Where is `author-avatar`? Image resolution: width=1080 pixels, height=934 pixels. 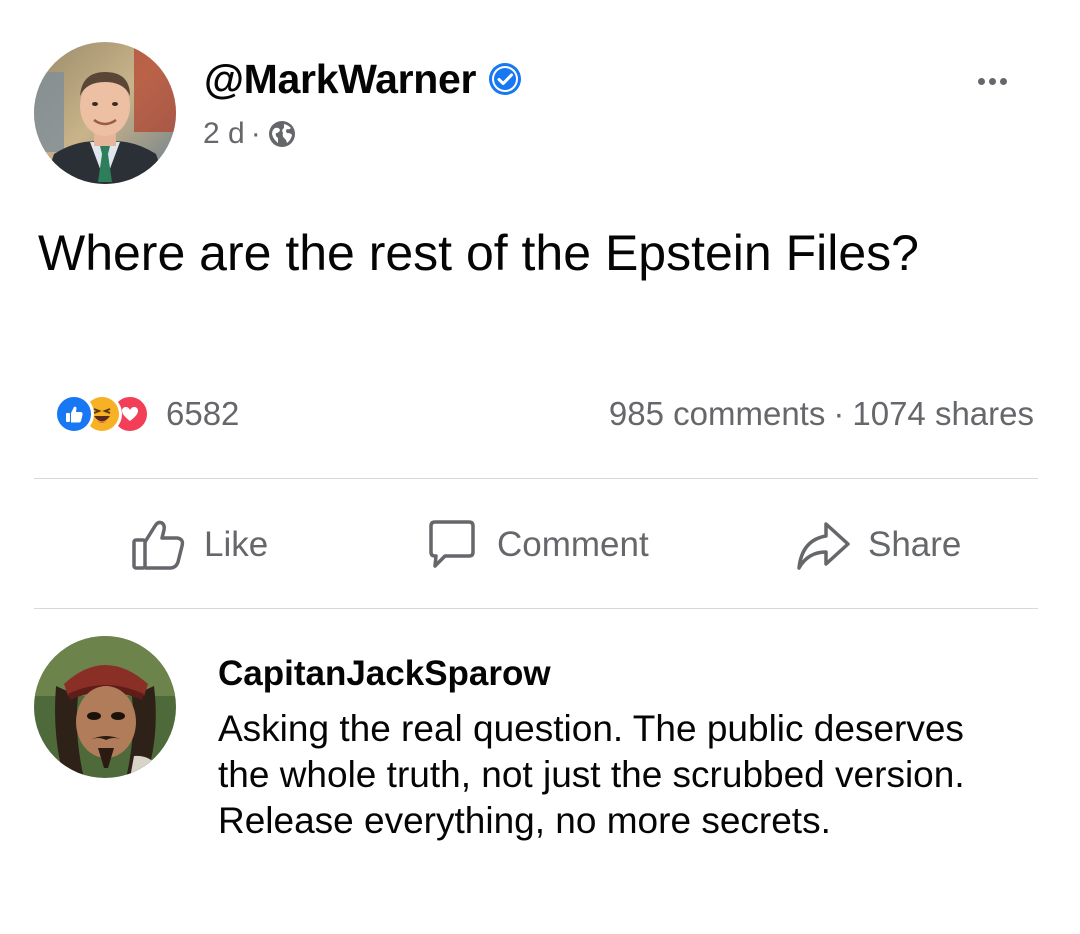 author-avatar is located at coordinates (105, 113).